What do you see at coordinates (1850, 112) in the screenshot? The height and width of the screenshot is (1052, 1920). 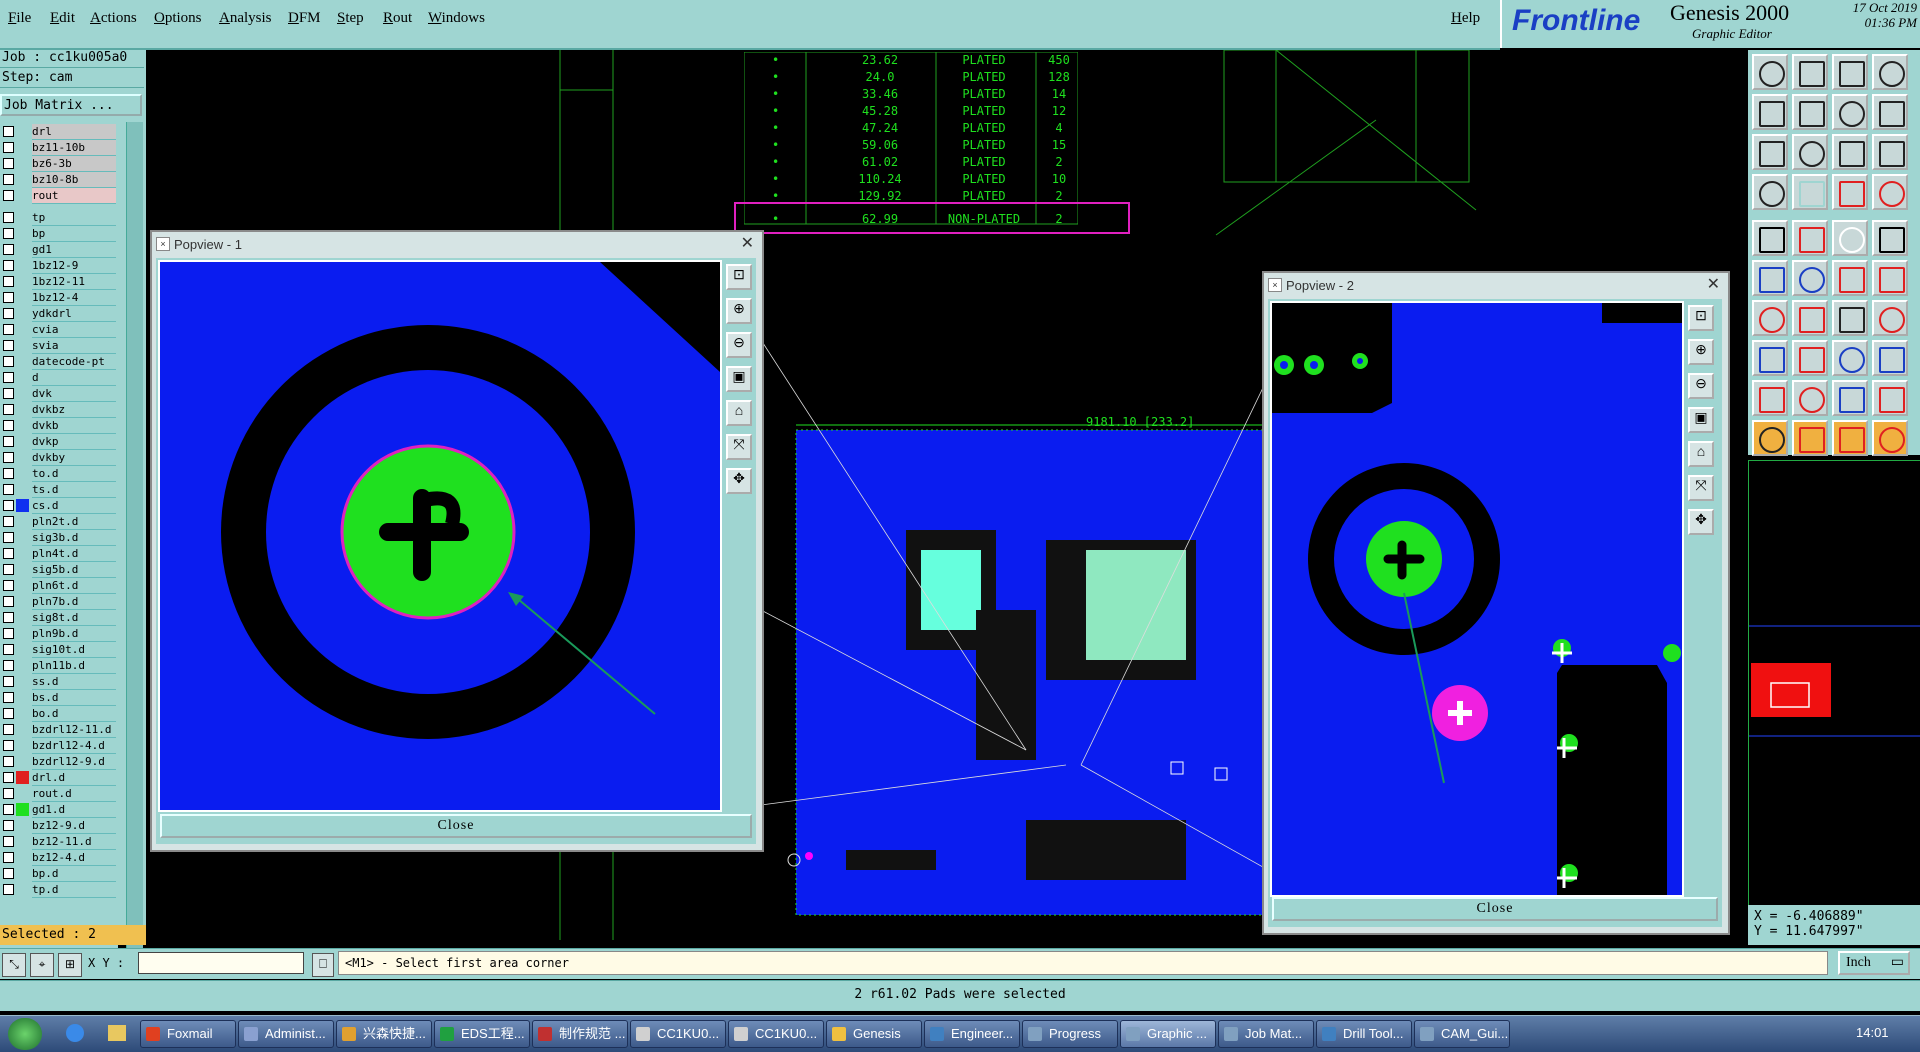 I see `step-icon` at bounding box center [1850, 112].